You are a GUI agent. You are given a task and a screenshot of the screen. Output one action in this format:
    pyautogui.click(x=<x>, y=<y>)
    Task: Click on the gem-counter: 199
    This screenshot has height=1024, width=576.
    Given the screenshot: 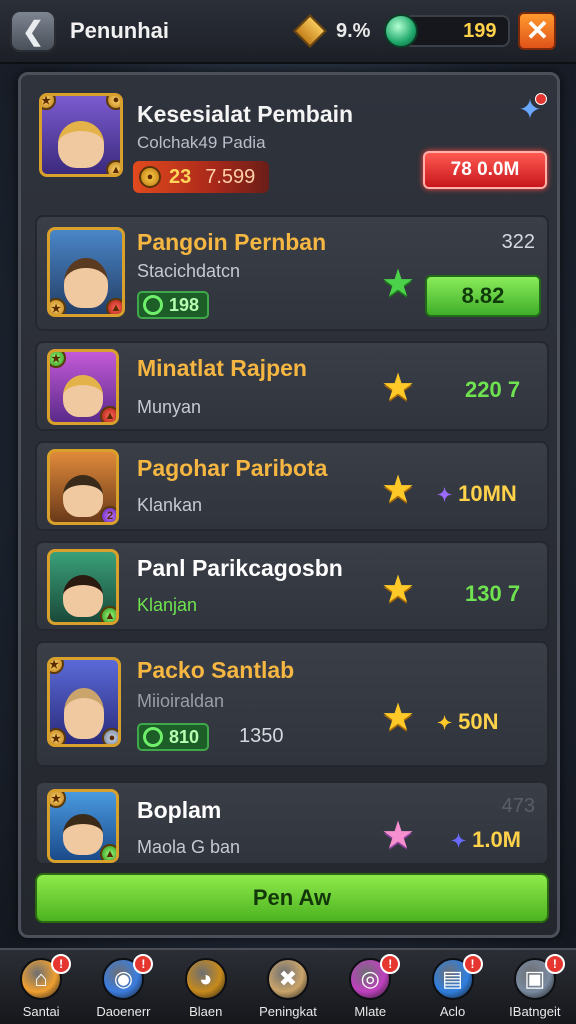 What is the action you would take?
    pyautogui.click(x=447, y=31)
    